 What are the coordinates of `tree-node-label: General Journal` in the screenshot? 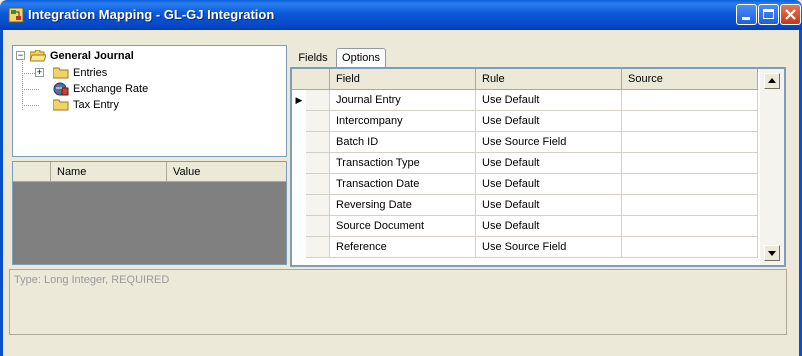 It's located at (92, 56).